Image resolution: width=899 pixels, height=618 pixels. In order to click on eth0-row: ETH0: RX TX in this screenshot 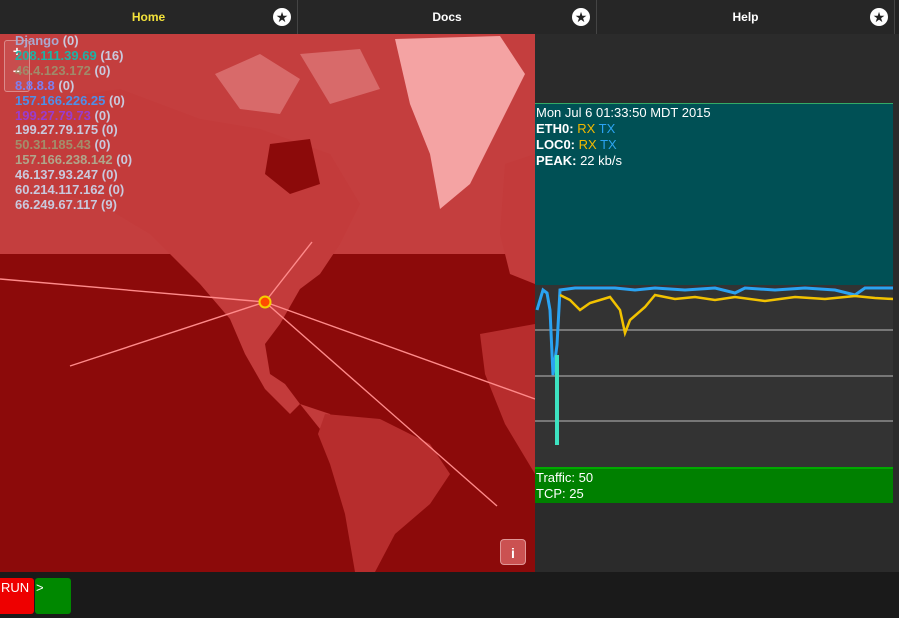, I will do `click(575, 128)`.